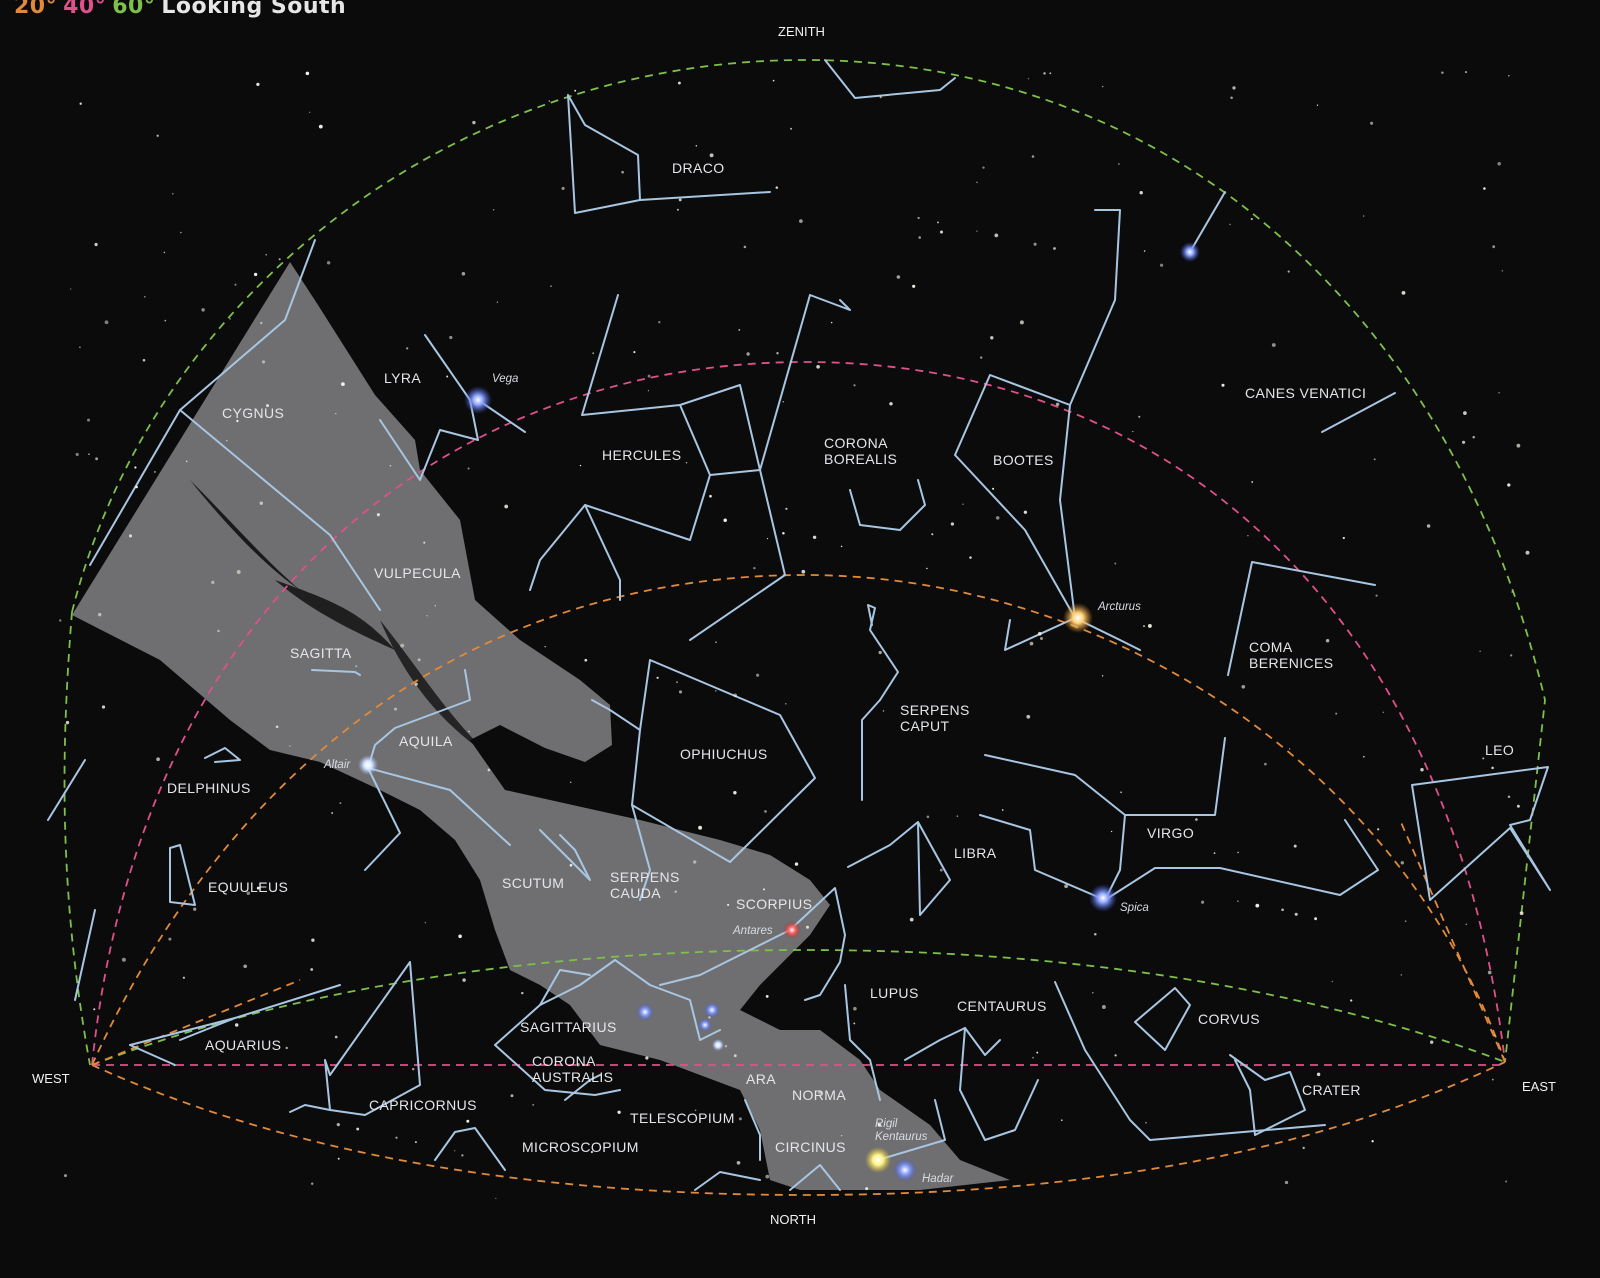  Describe the element at coordinates (894, 993) in the screenshot. I see `label-lupus: LUPUS` at that location.